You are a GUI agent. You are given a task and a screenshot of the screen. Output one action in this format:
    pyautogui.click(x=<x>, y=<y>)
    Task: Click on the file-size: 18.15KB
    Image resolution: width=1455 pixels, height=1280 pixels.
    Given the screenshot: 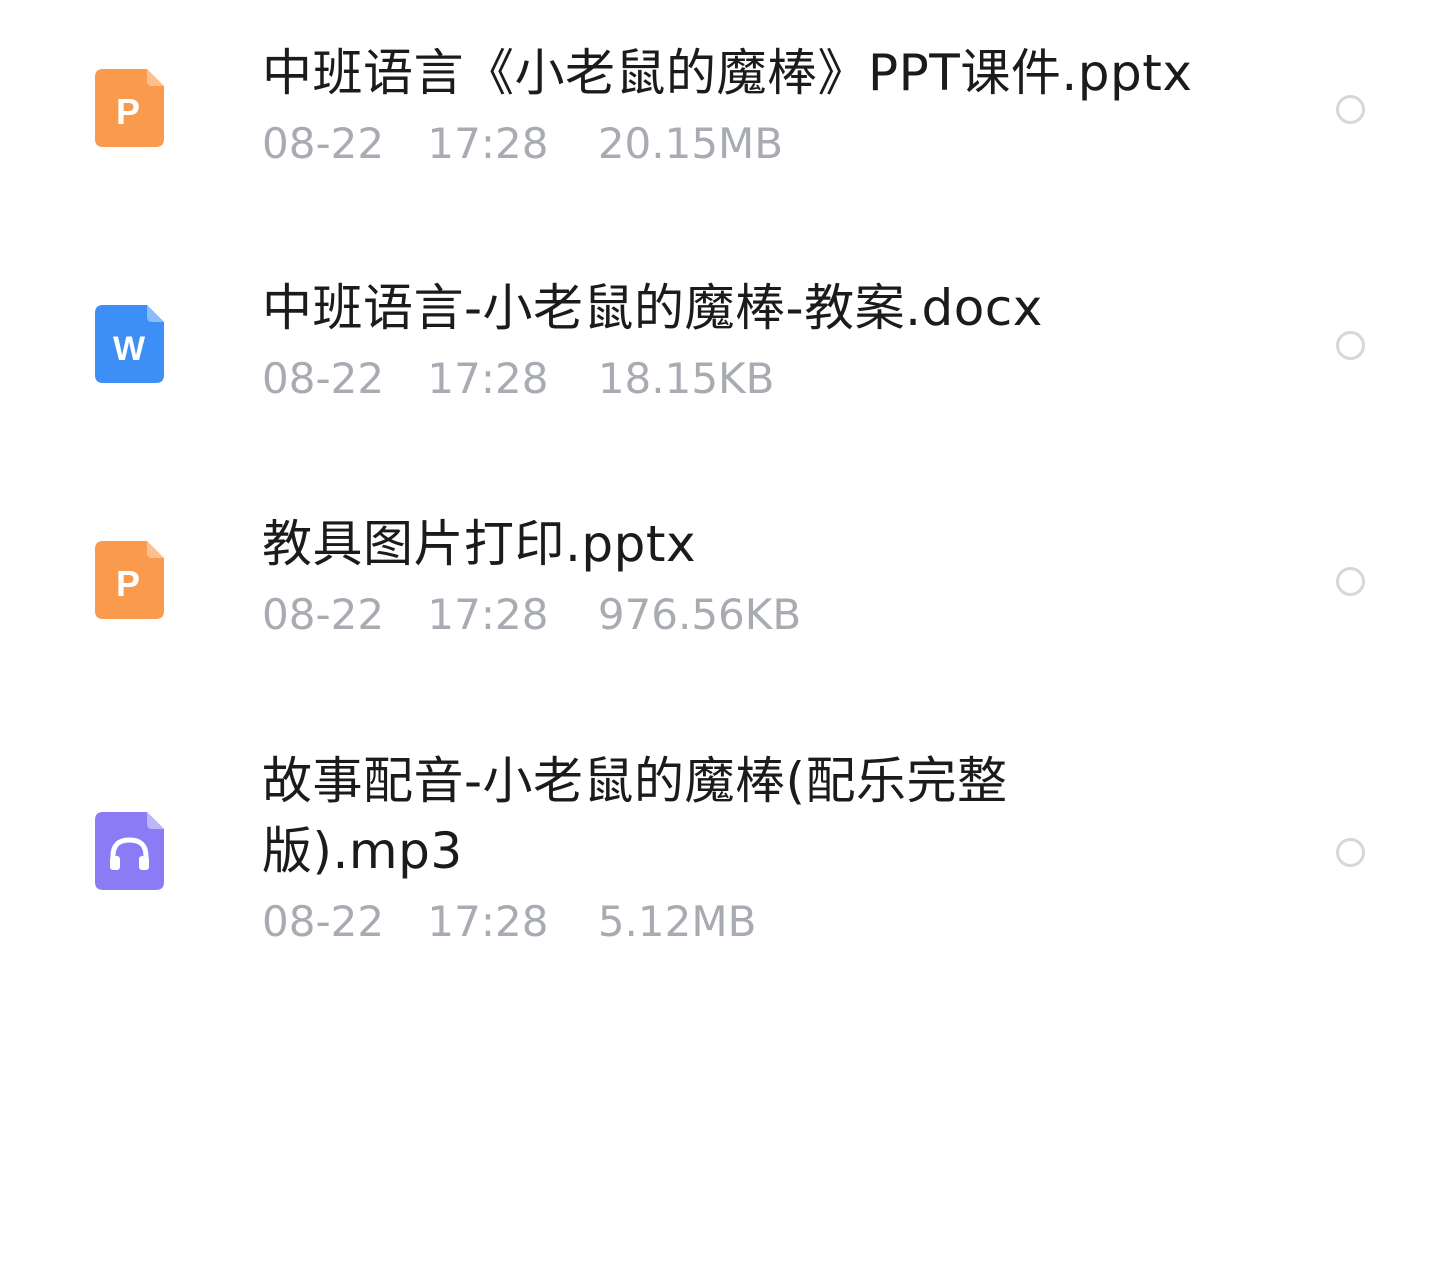 What is the action you would take?
    pyautogui.click(x=686, y=378)
    